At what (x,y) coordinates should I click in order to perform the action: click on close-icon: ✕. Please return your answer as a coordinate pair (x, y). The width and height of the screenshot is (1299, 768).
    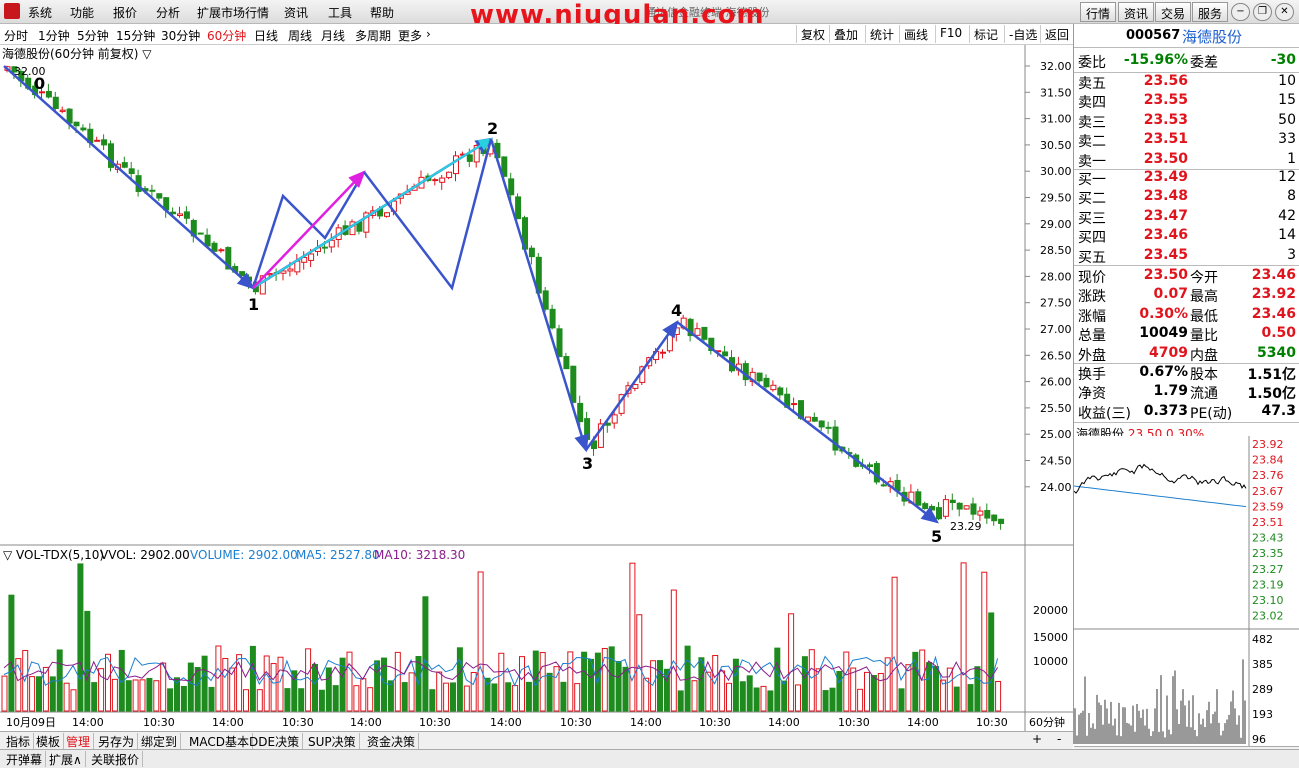
    Looking at the image, I should click on (1284, 12).